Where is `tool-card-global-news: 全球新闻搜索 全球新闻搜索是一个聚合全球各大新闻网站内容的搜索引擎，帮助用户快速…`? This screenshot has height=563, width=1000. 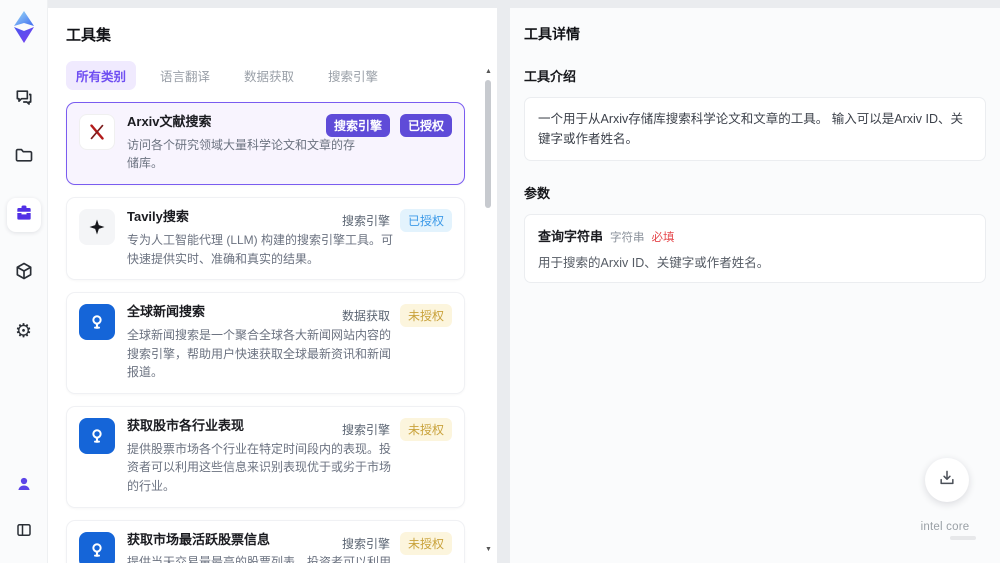 tool-card-global-news: 全球新闻搜索 全球新闻搜索是一个聚合全球各大新闻网站内容的搜索引擎，帮助用户快速… is located at coordinates (265, 343).